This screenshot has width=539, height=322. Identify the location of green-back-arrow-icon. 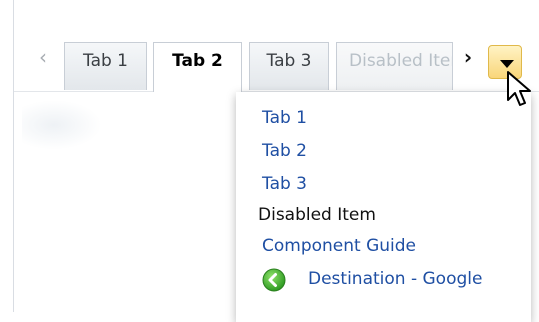
(274, 280).